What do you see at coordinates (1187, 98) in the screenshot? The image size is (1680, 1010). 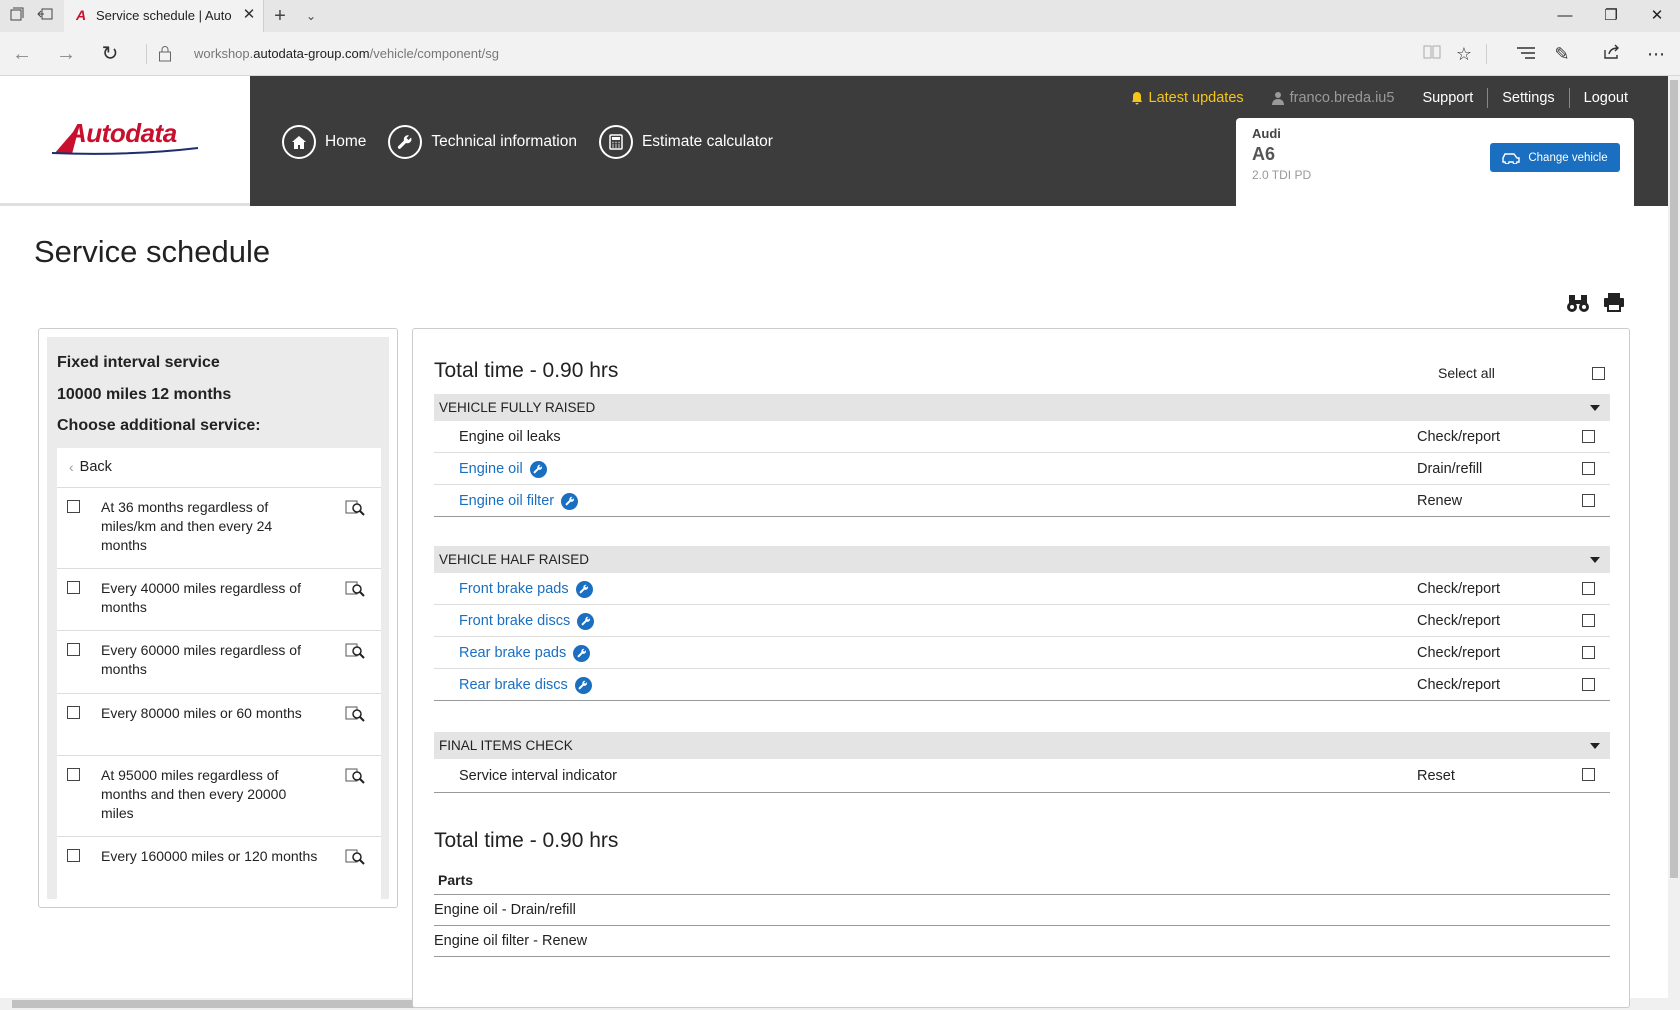 I see `latest-updates-link: Latest updates` at bounding box center [1187, 98].